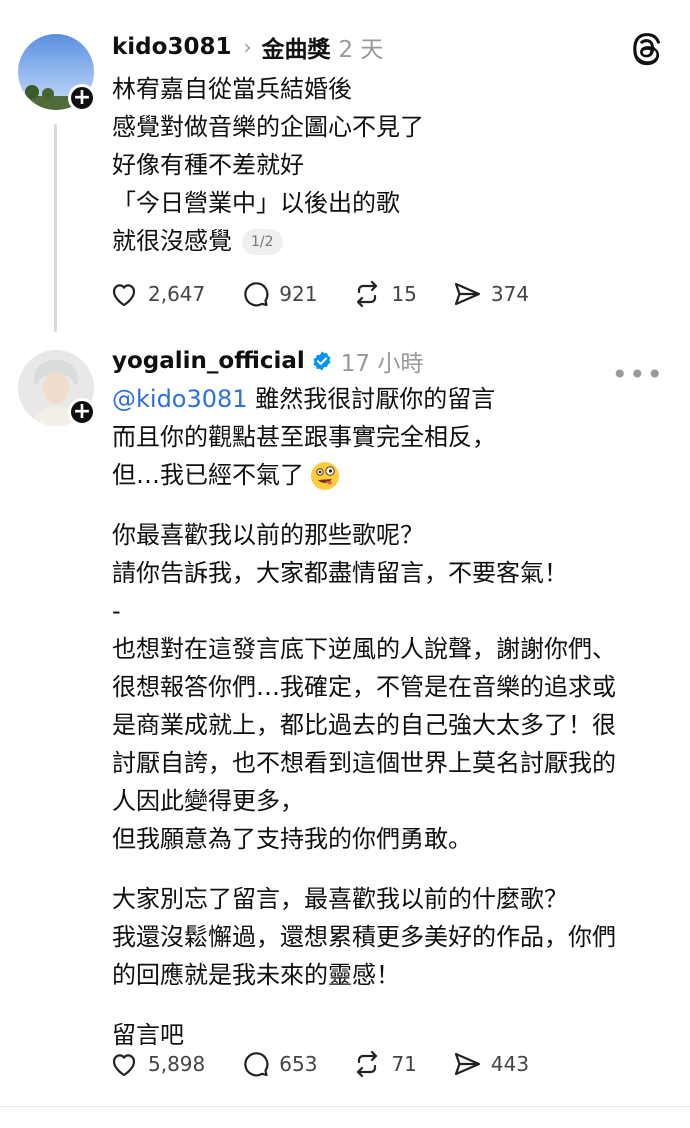 The image size is (690, 1128). I want to click on repost-button: 15, so click(384, 294).